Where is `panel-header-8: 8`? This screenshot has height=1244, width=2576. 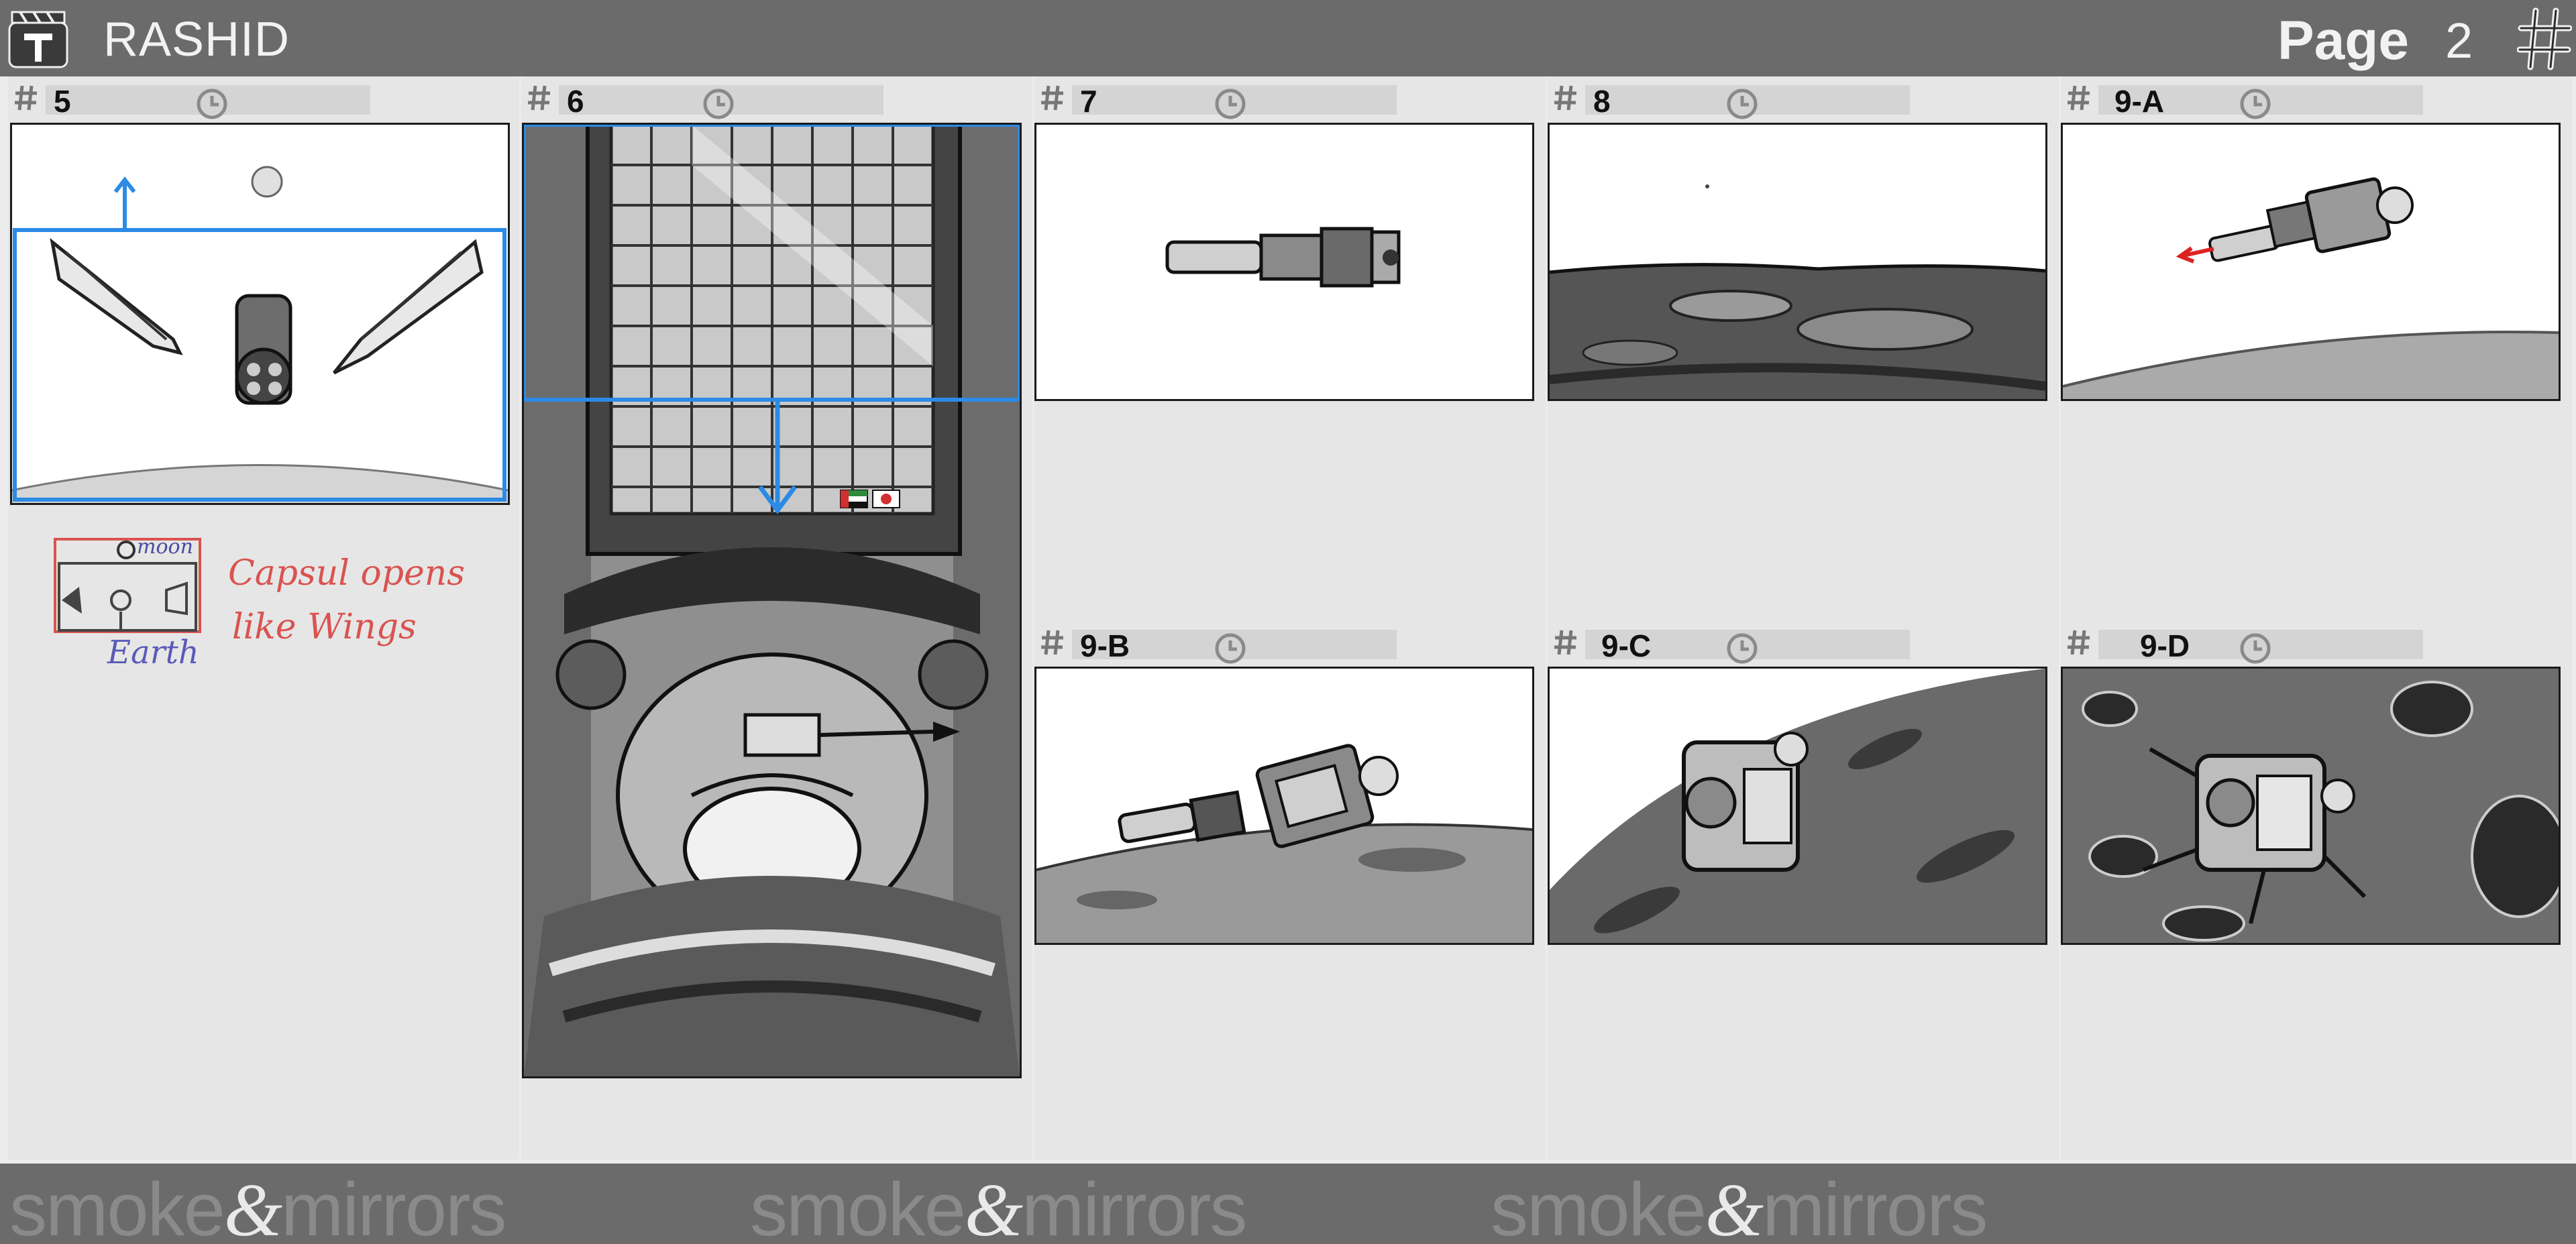 panel-header-8: 8 is located at coordinates (1803, 99).